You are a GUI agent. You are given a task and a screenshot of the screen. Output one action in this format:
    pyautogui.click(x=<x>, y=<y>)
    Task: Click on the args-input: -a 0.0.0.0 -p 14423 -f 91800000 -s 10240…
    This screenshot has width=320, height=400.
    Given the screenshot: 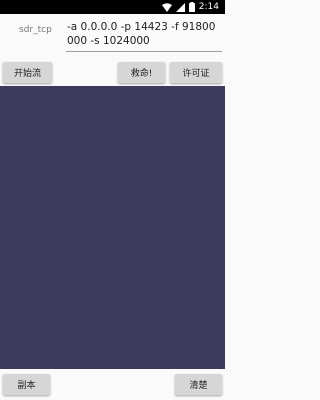 What is the action you would take?
    pyautogui.click(x=144, y=36)
    